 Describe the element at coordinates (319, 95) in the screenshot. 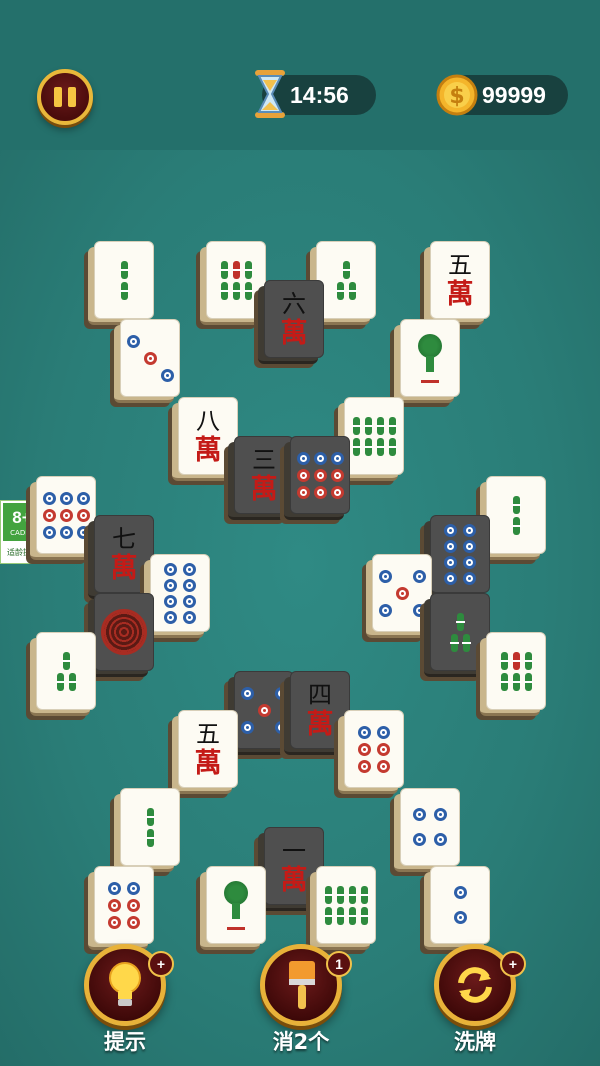

I see `timer-value: 14:56` at that location.